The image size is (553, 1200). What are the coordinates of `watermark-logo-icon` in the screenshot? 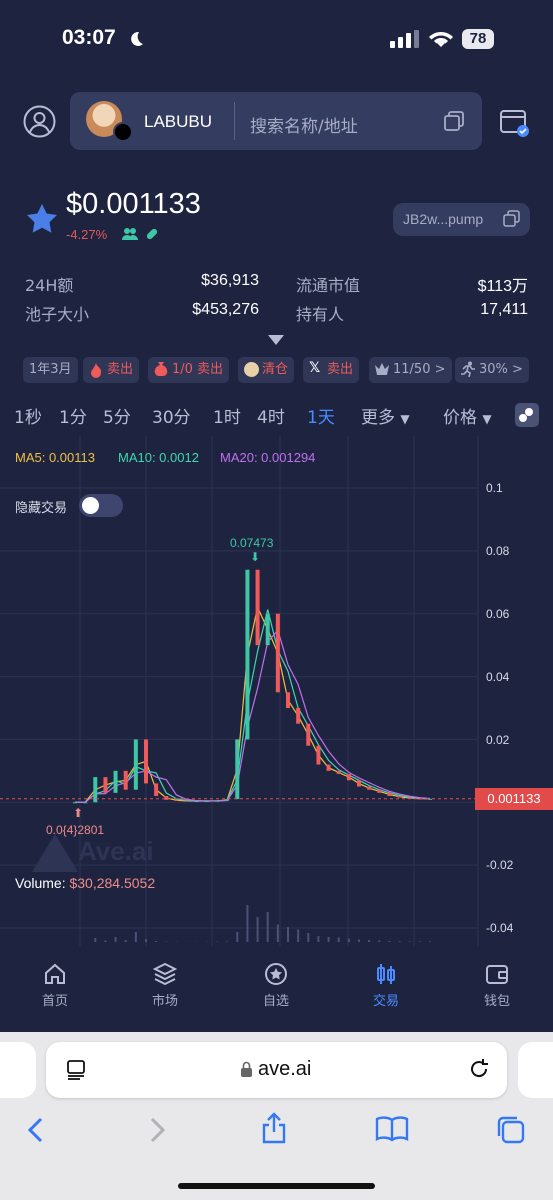 It's located at (55, 853).